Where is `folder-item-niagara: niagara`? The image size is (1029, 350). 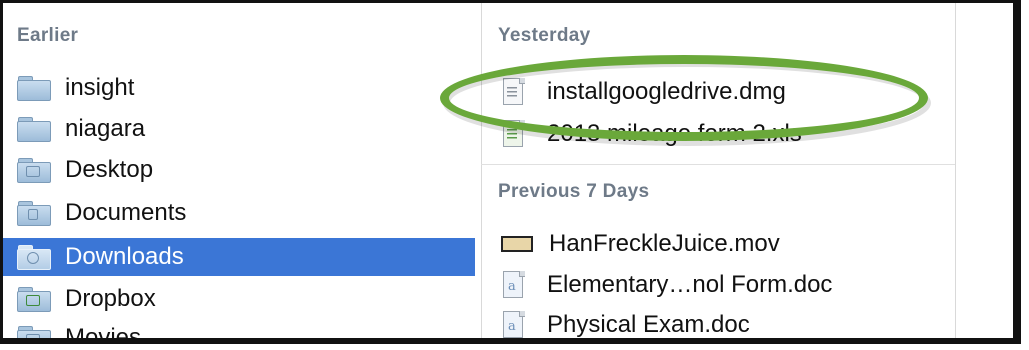
folder-item-niagara: niagara is located at coordinates (245, 129).